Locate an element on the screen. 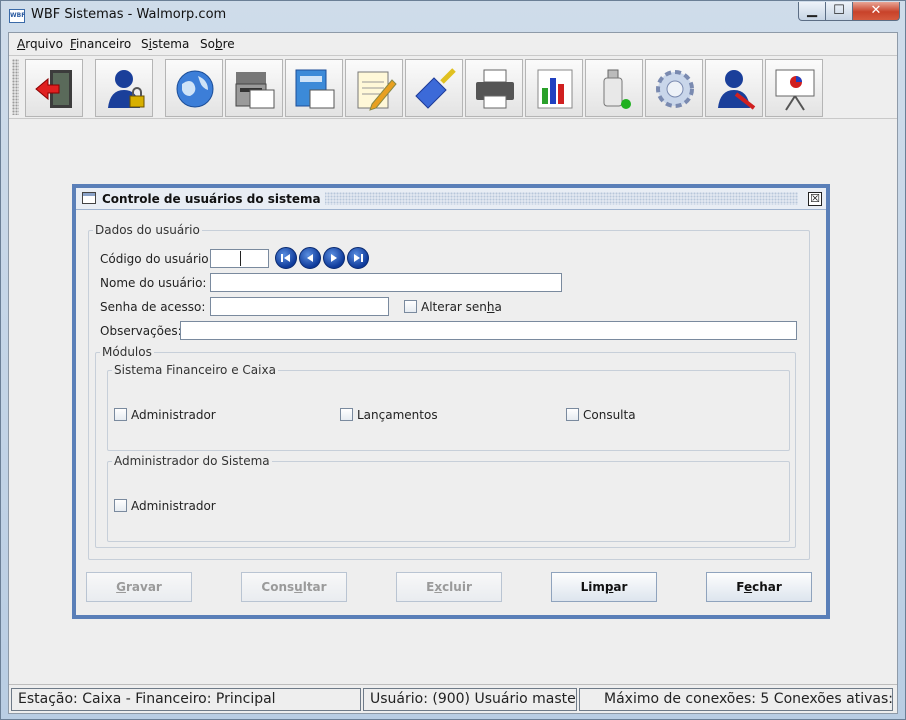 The image size is (906, 720). gravar-button: Gravar is located at coordinates (139, 587).